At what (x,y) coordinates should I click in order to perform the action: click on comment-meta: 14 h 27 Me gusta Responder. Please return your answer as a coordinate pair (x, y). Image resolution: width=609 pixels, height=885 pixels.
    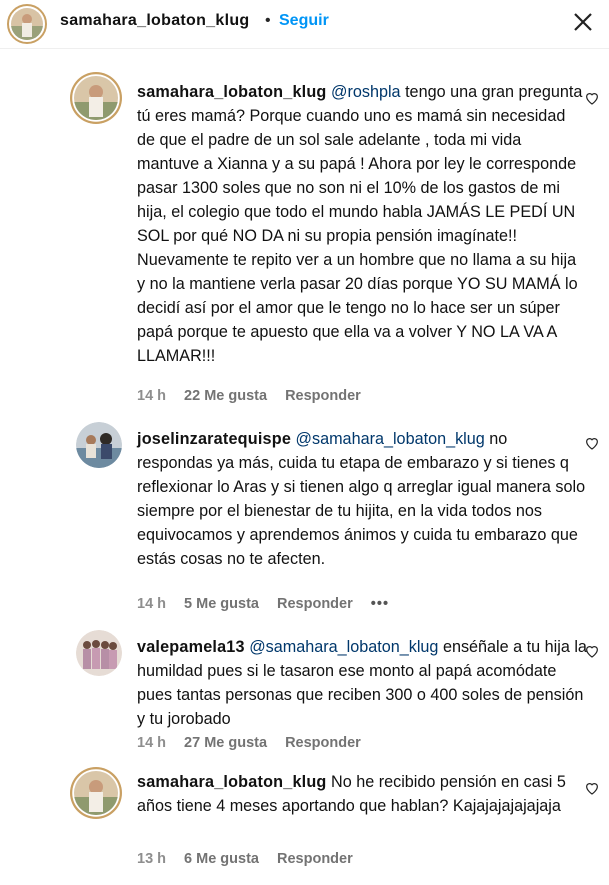
    Looking at the image, I should click on (256, 743).